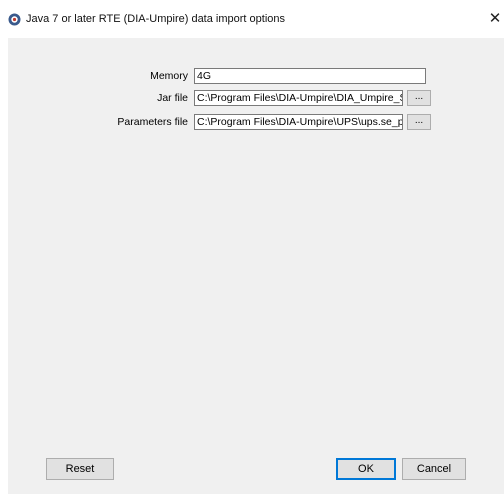 The height and width of the screenshot is (494, 504). I want to click on memory-input: 4G, so click(310, 76).